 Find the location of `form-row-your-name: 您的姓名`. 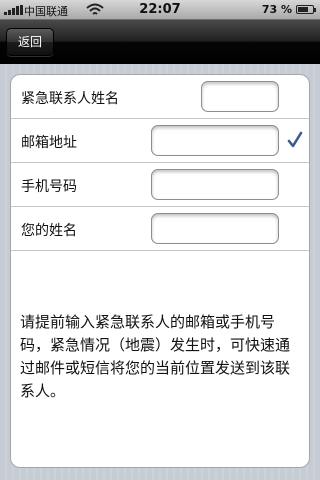

form-row-your-name: 您的姓名 is located at coordinates (160, 229).